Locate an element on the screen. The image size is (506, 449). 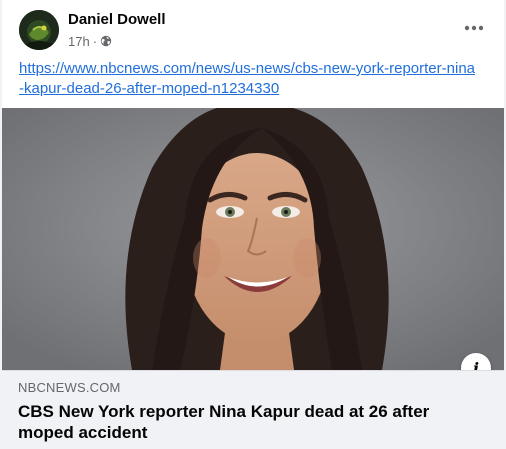
link-domain: NBCNEWS.COM is located at coordinates (69, 387).